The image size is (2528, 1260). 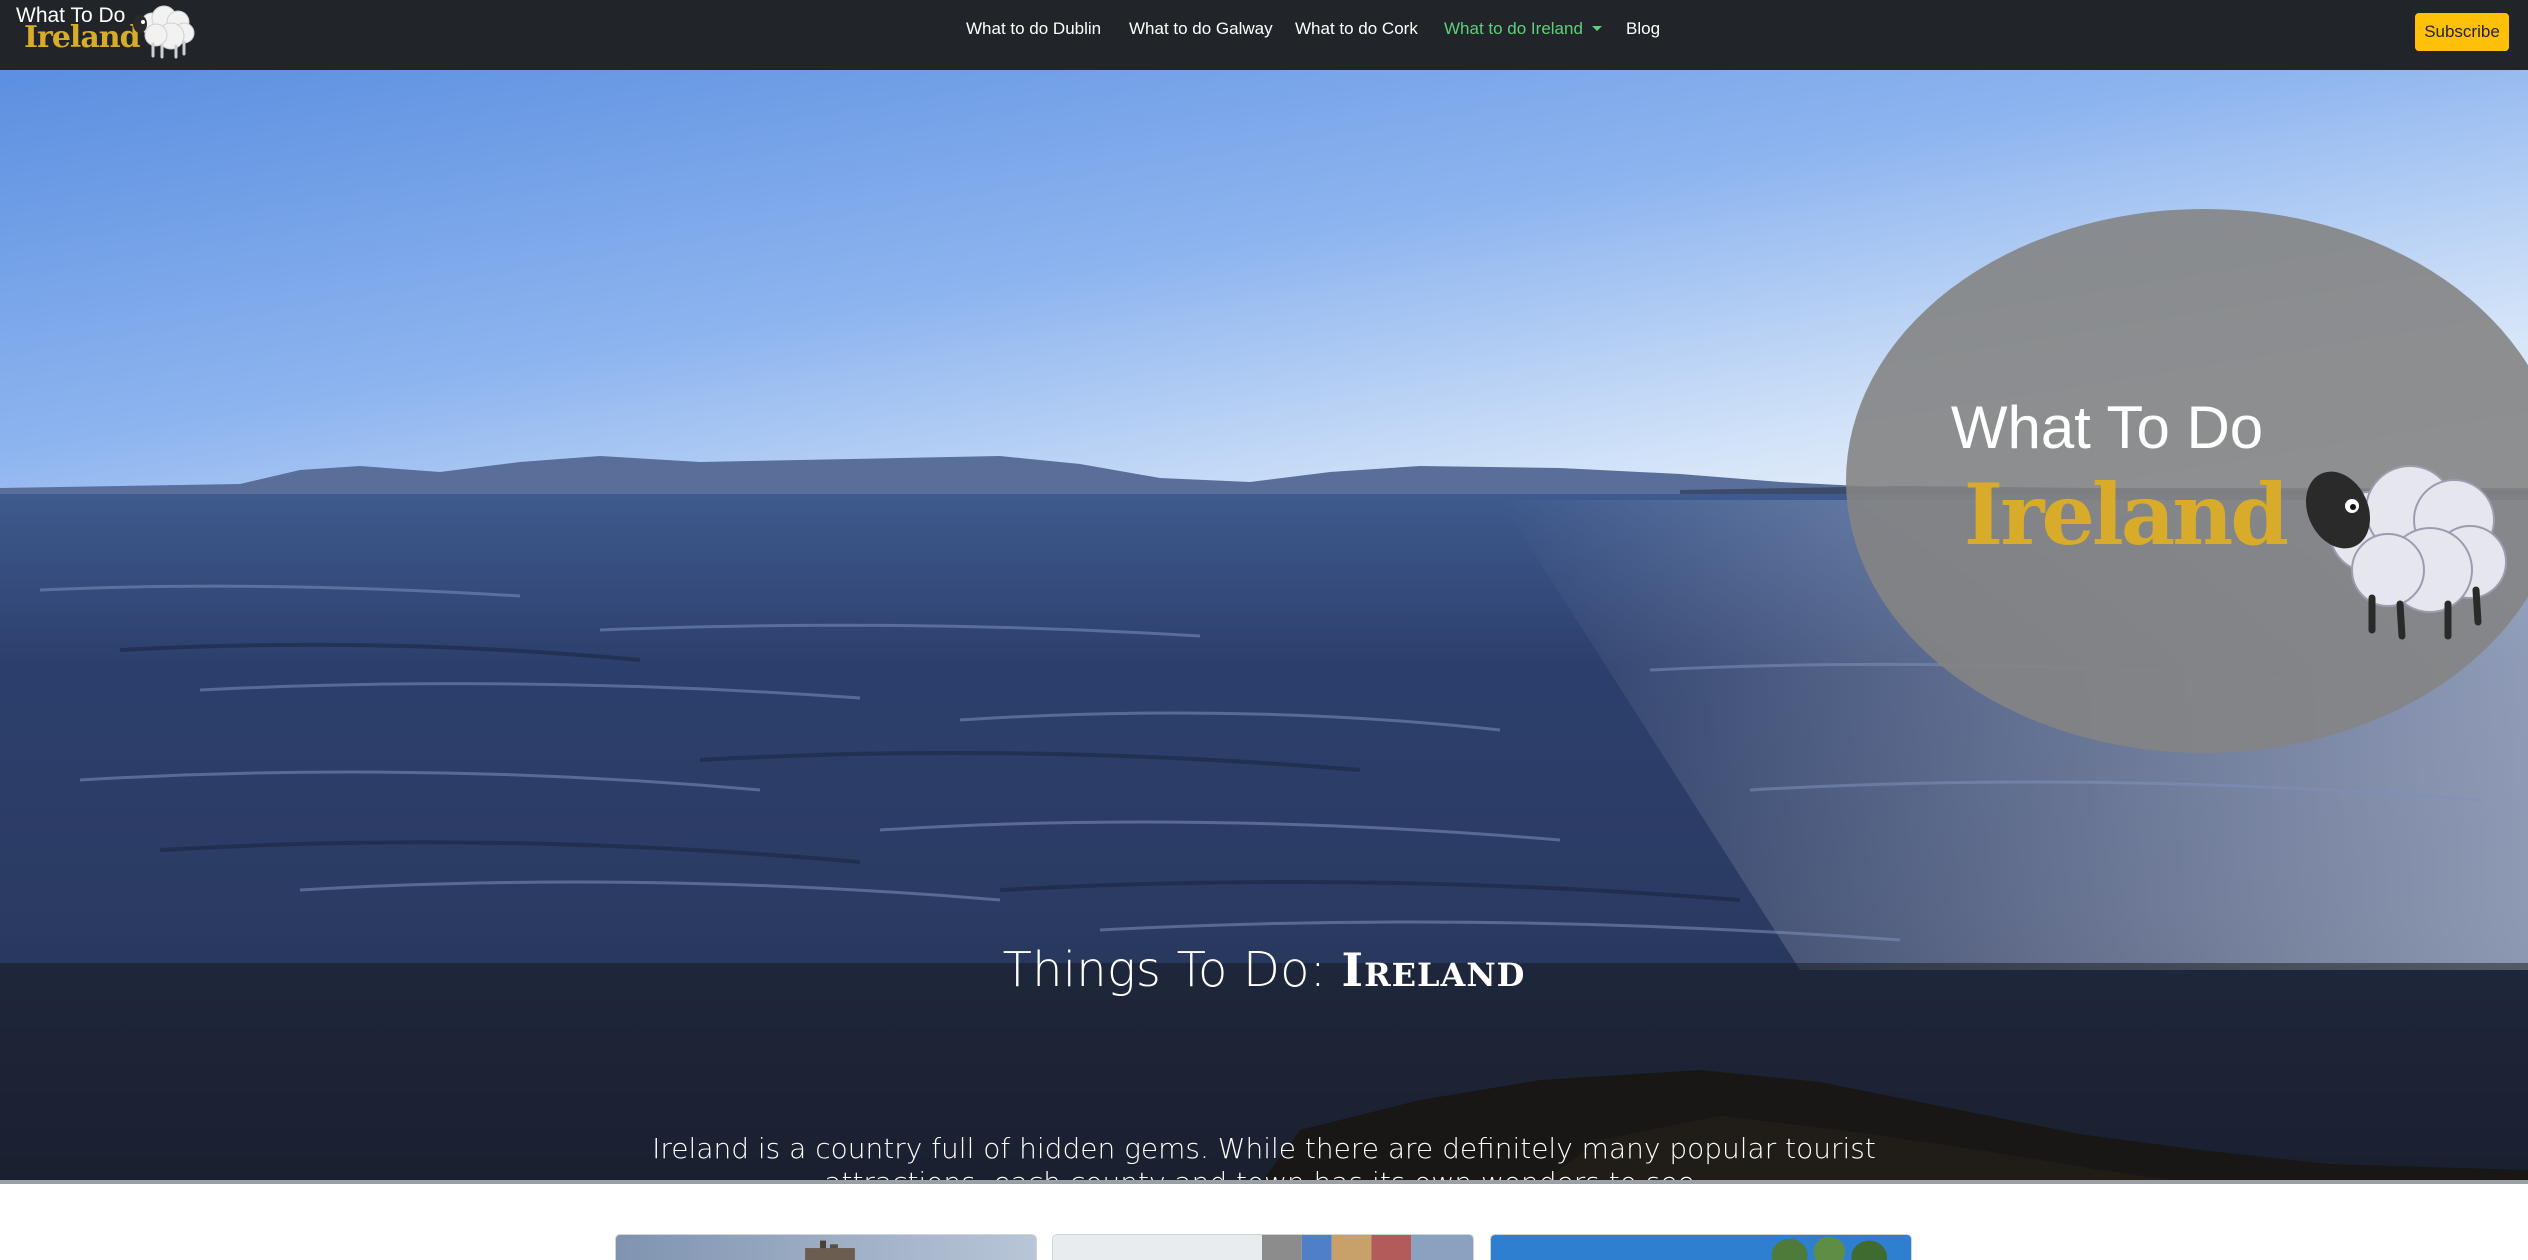 I want to click on hero-title: Things To Do: Ireland, so click(x=1264, y=970).